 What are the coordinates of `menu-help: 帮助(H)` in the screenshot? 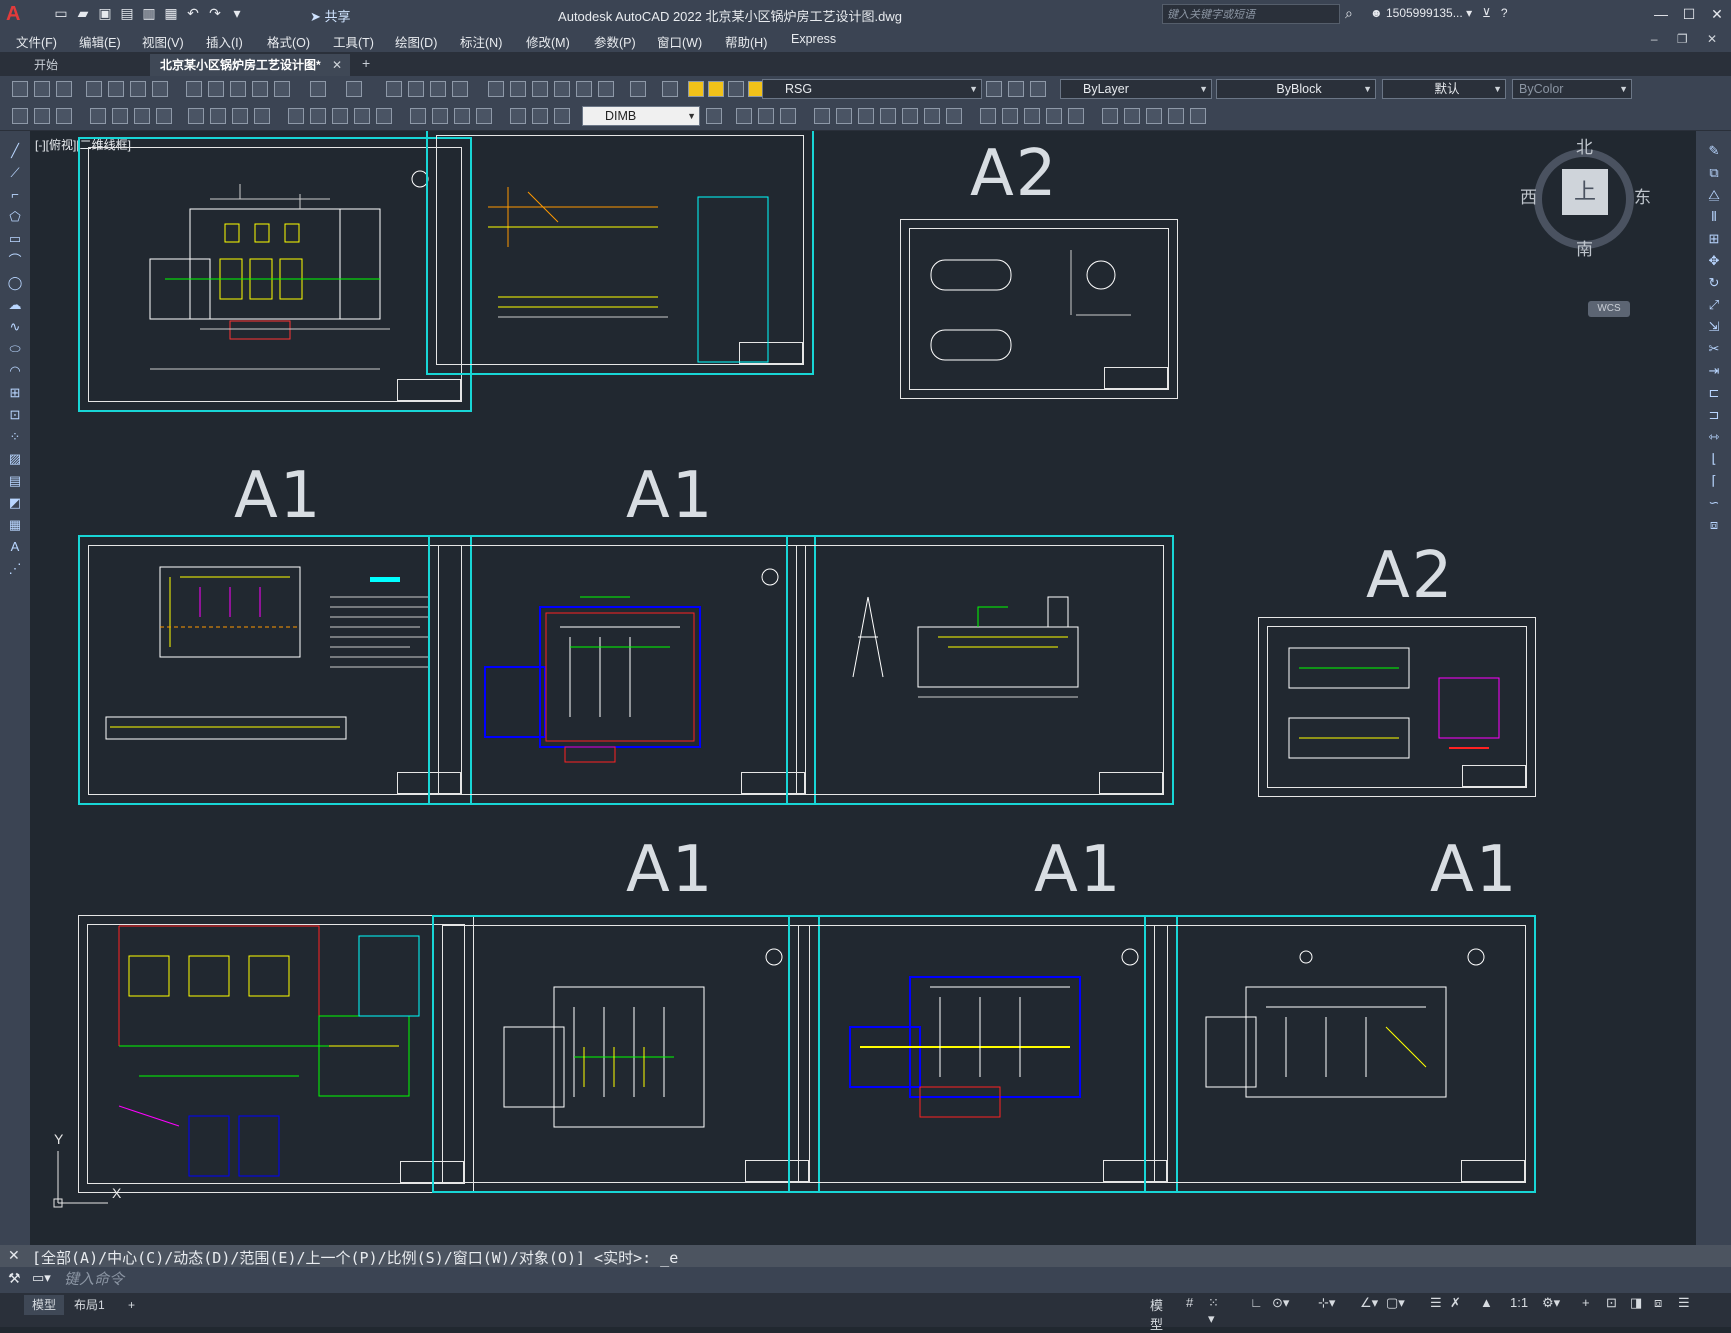 It's located at (746, 41).